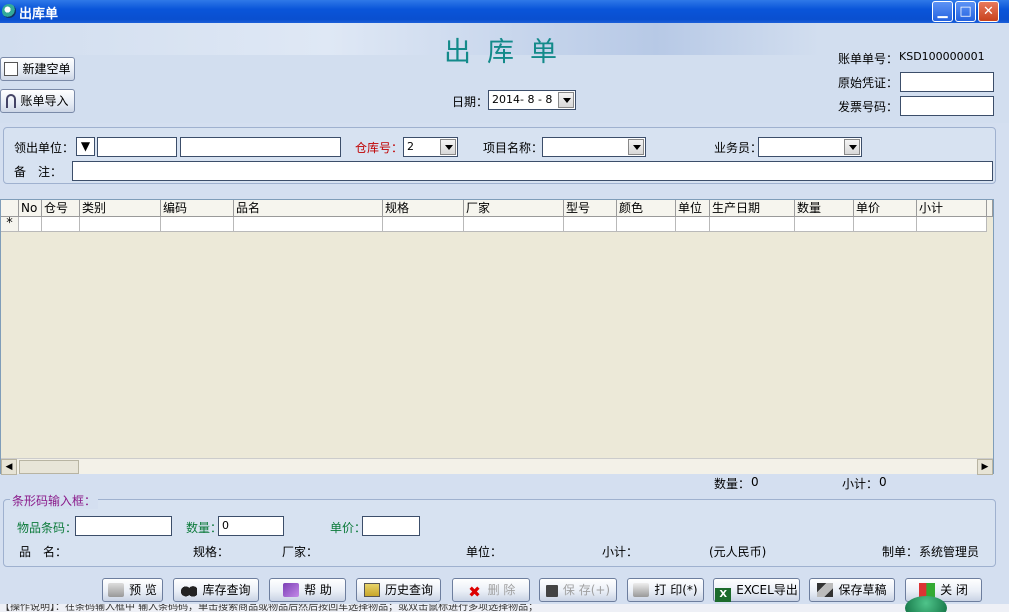 This screenshot has width=1009, height=612. What do you see at coordinates (308, 208) in the screenshot?
I see `column-header: 品名` at bounding box center [308, 208].